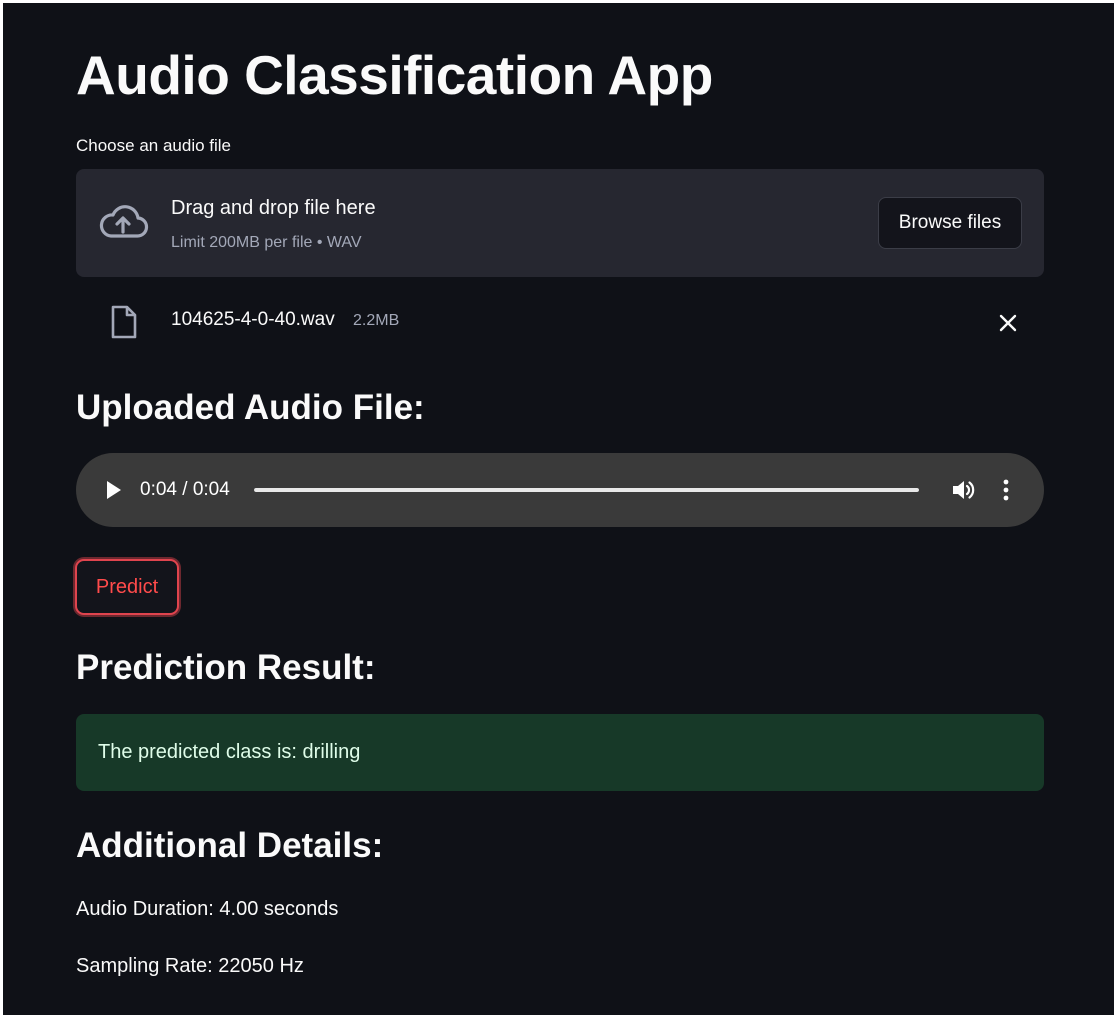 The width and height of the screenshot is (1117, 1019). What do you see at coordinates (124, 221) in the screenshot?
I see `cloud-upload-icon` at bounding box center [124, 221].